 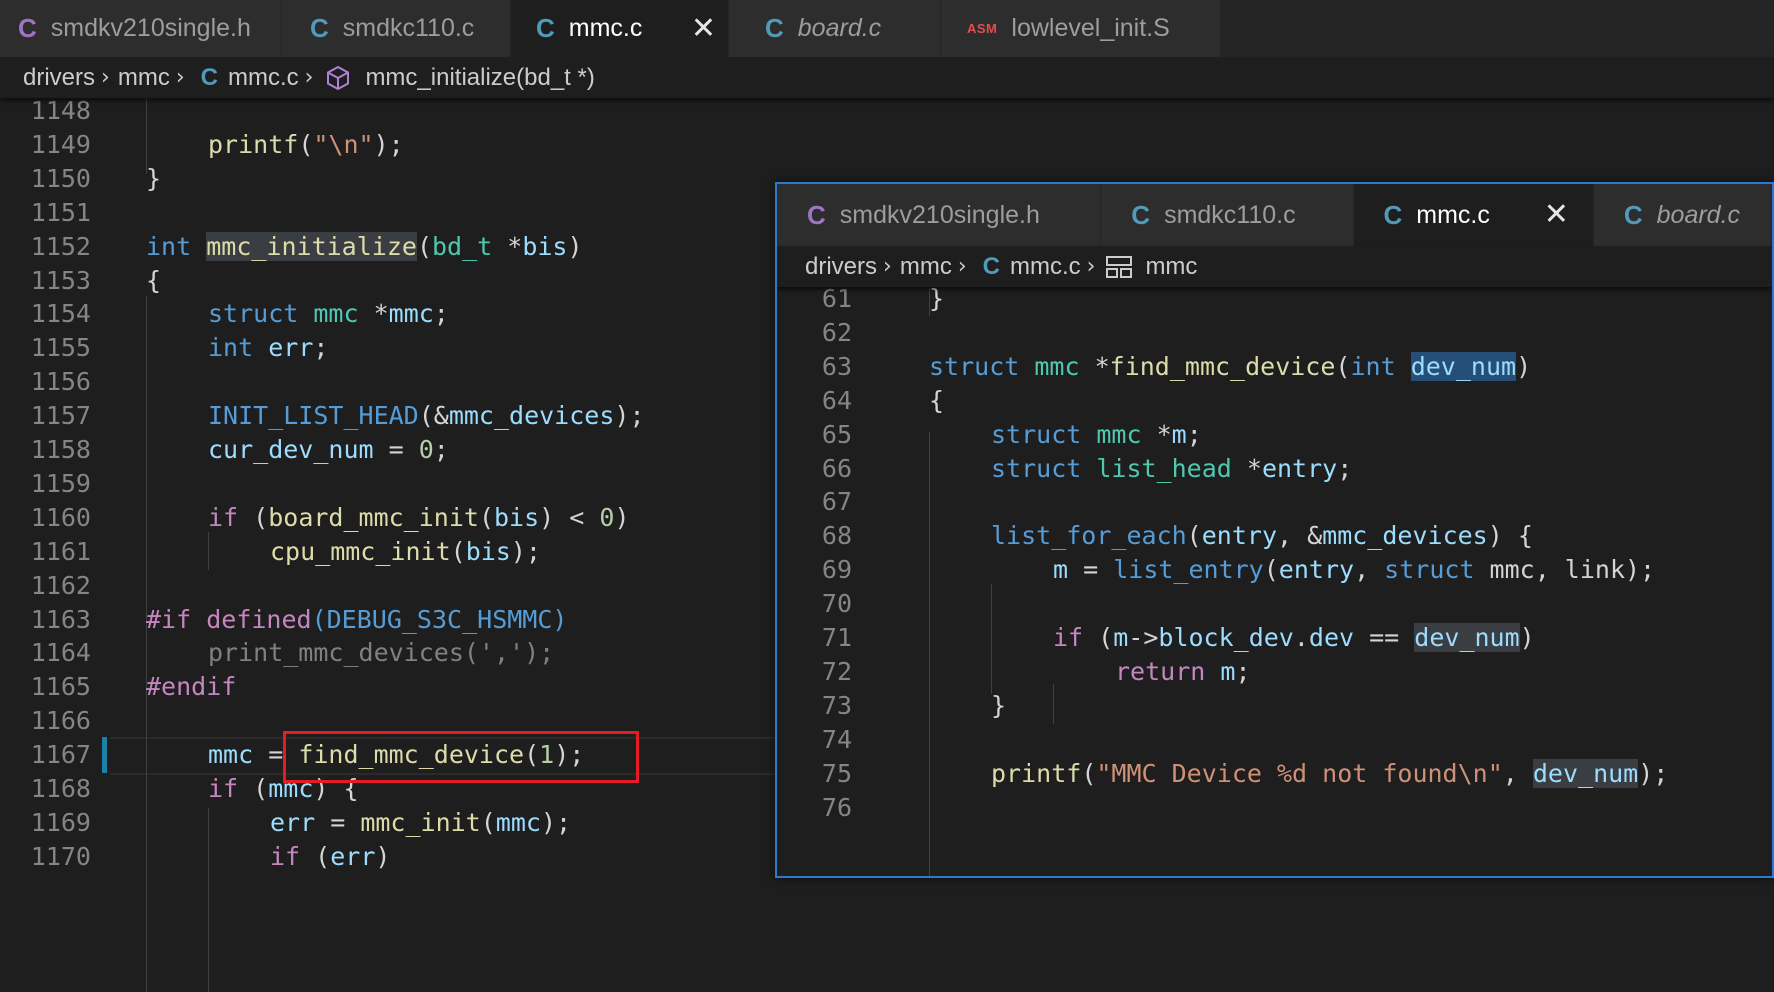 I want to click on code-text: return m;, so click(x=1183, y=672).